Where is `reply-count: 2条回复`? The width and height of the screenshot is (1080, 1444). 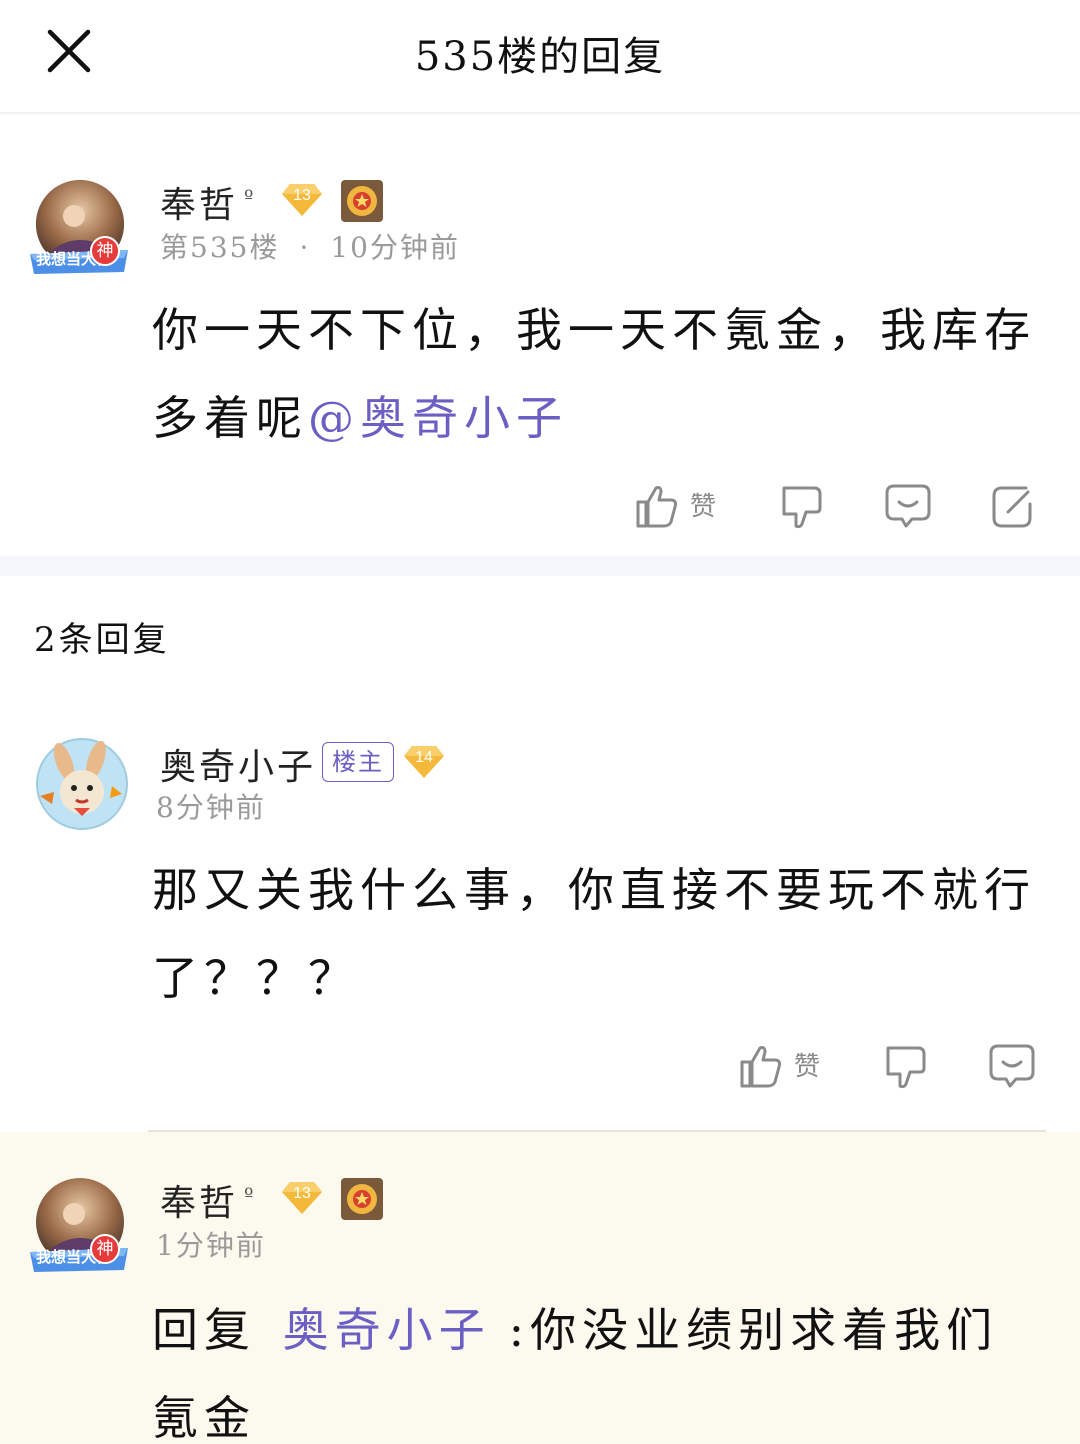
reply-count: 2条回复 is located at coordinates (102, 640).